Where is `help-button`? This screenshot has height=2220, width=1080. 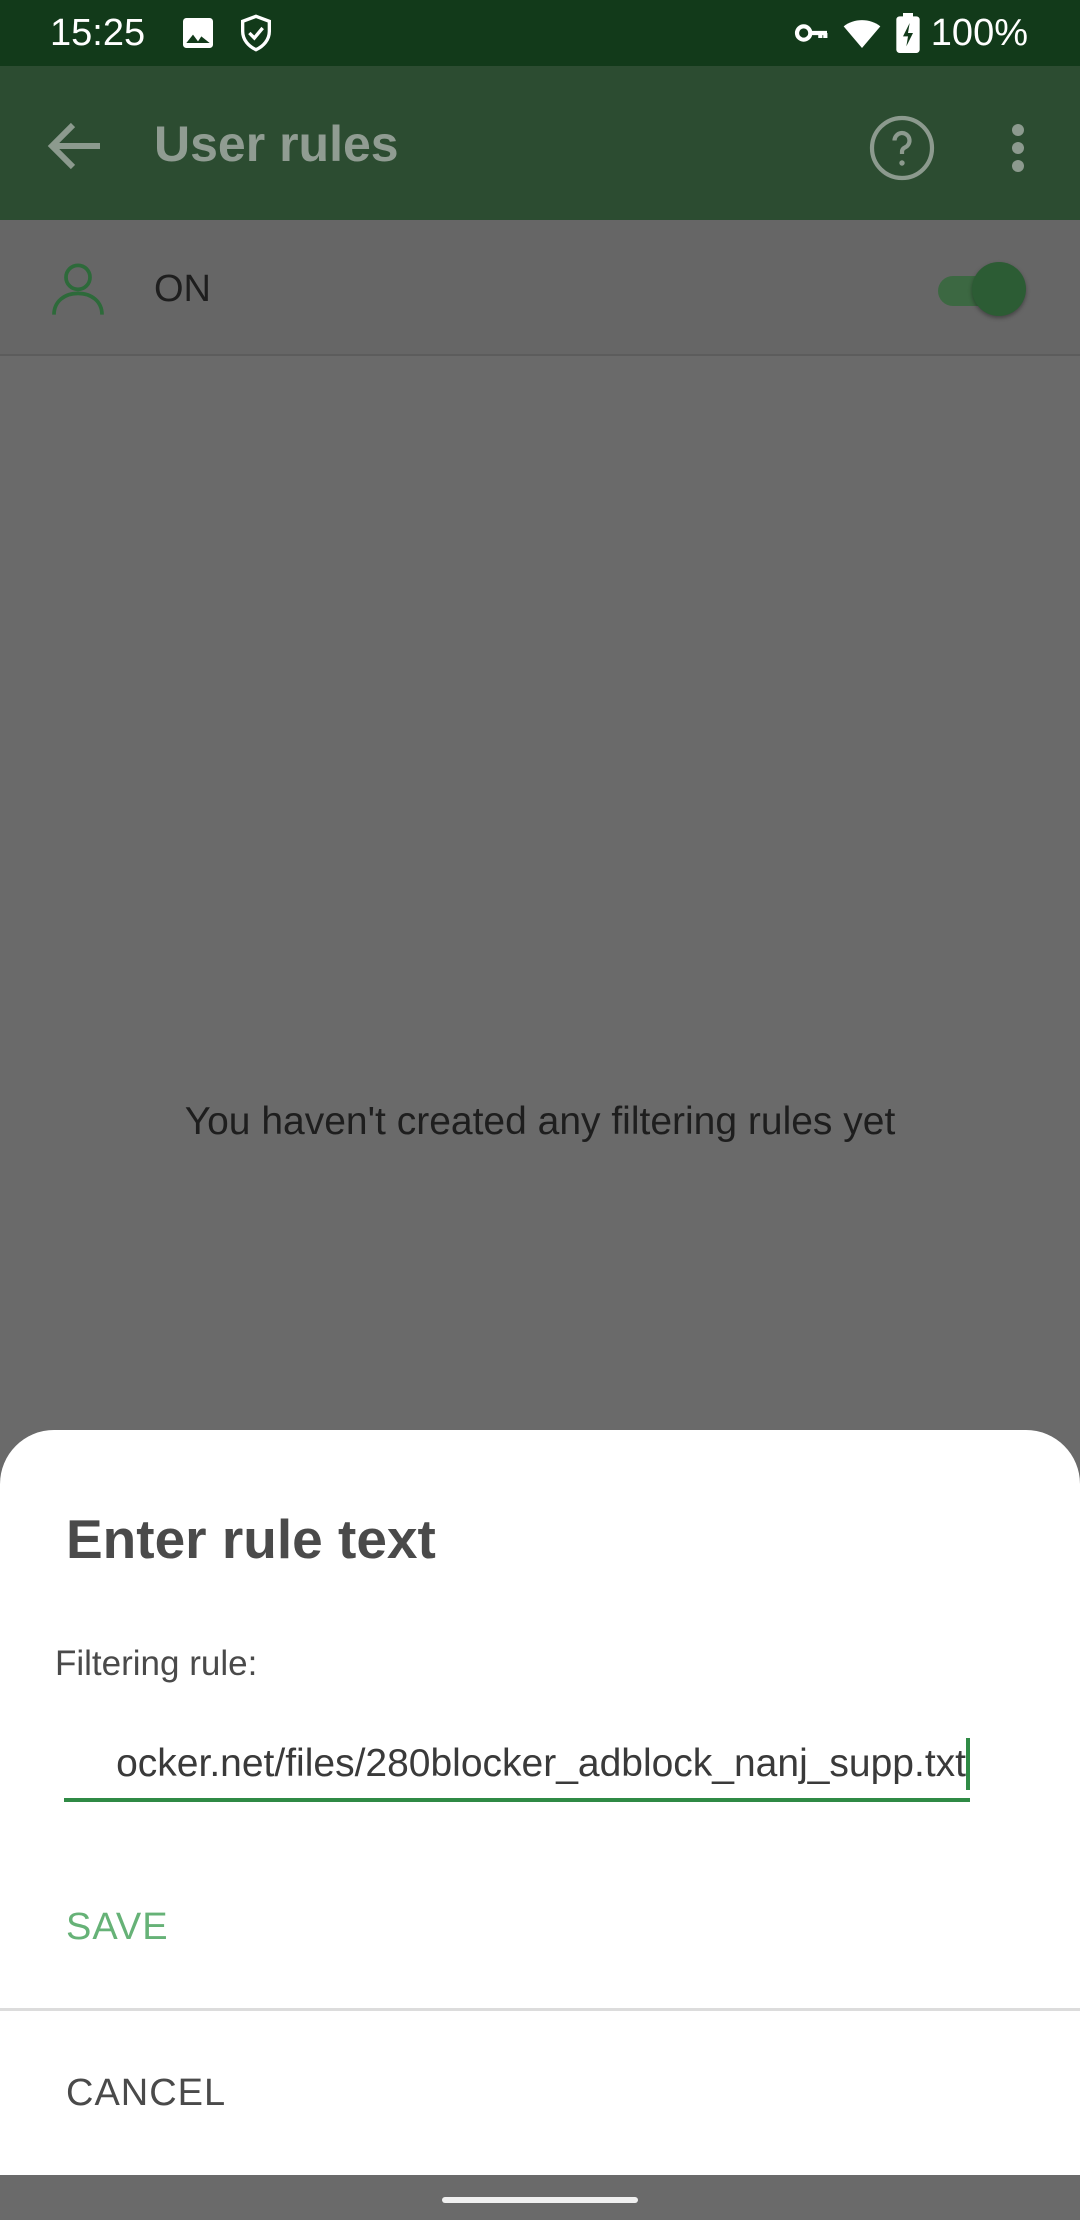 help-button is located at coordinates (902, 148).